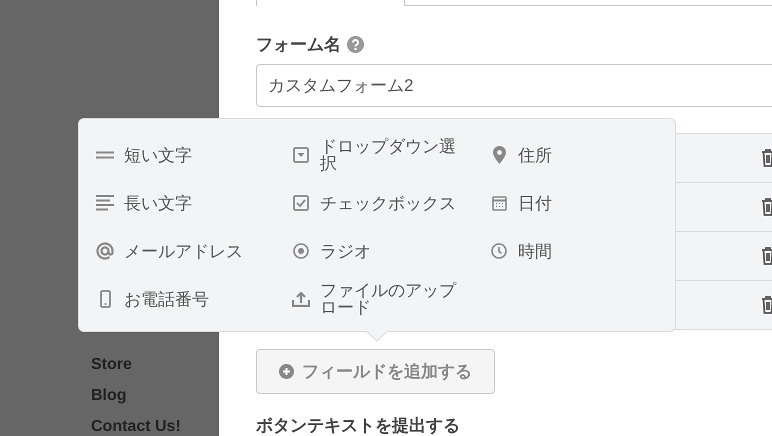 The image size is (772, 436). What do you see at coordinates (286, 371) in the screenshot?
I see `plus-icon` at bounding box center [286, 371].